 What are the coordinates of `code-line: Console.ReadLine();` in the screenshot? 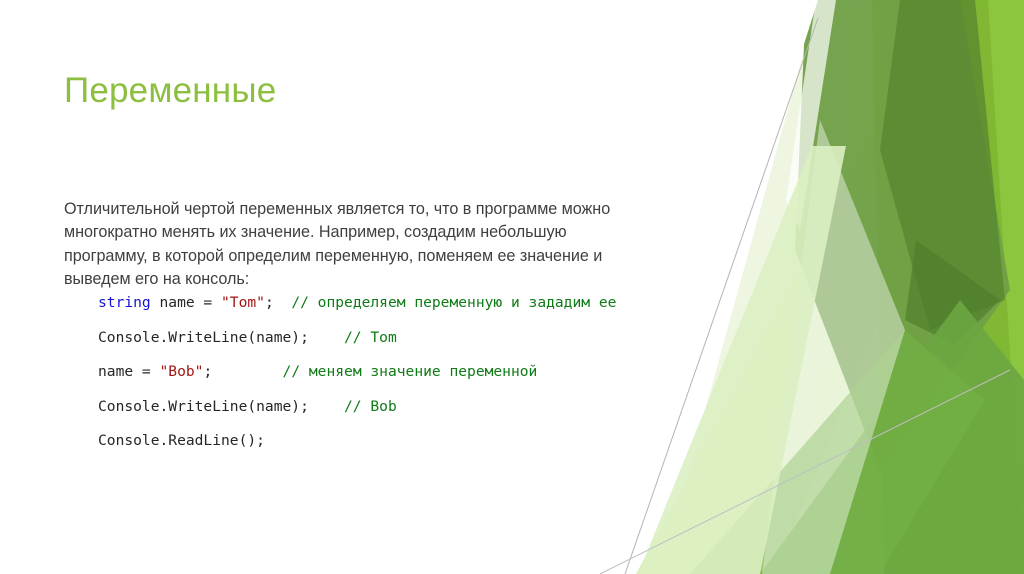 It's located at (448, 441).